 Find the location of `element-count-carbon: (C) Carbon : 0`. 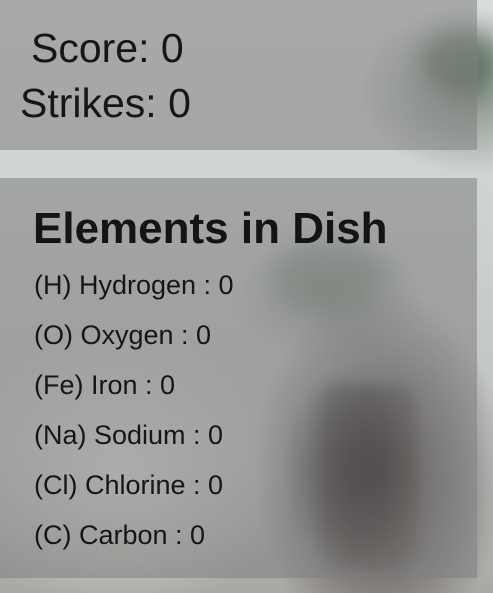

element-count-carbon: (C) Carbon : 0 is located at coordinates (120, 535).